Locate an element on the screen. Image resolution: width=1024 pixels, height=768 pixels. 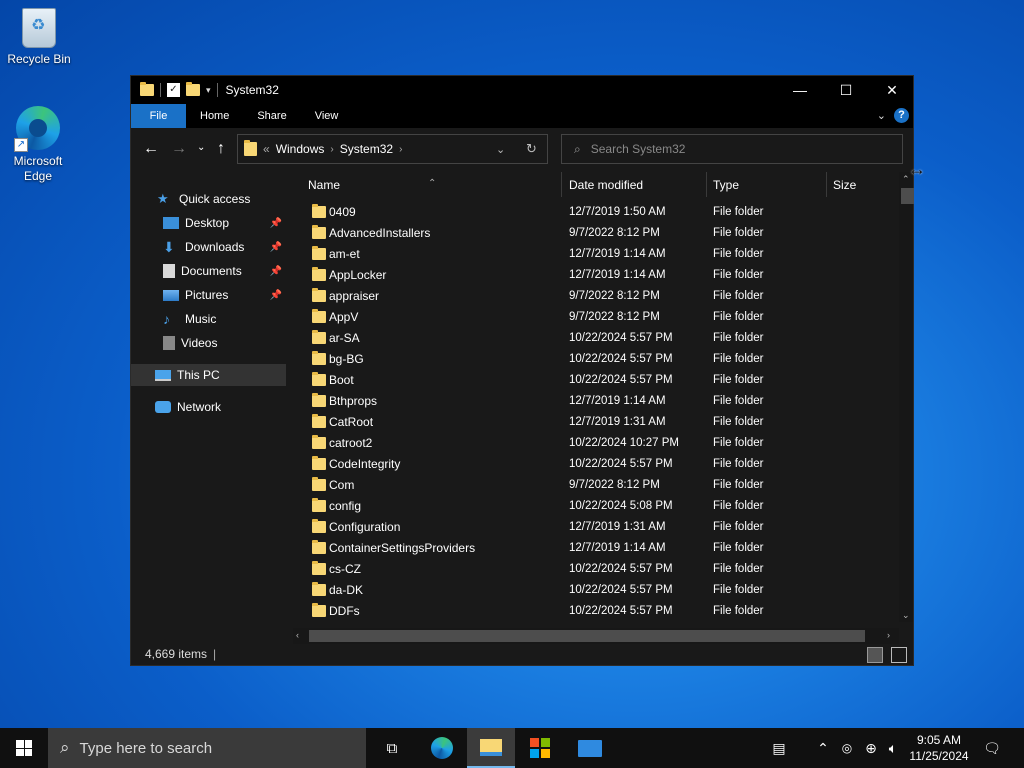
news-widget-icon: ▤ is located at coordinates (779, 748).